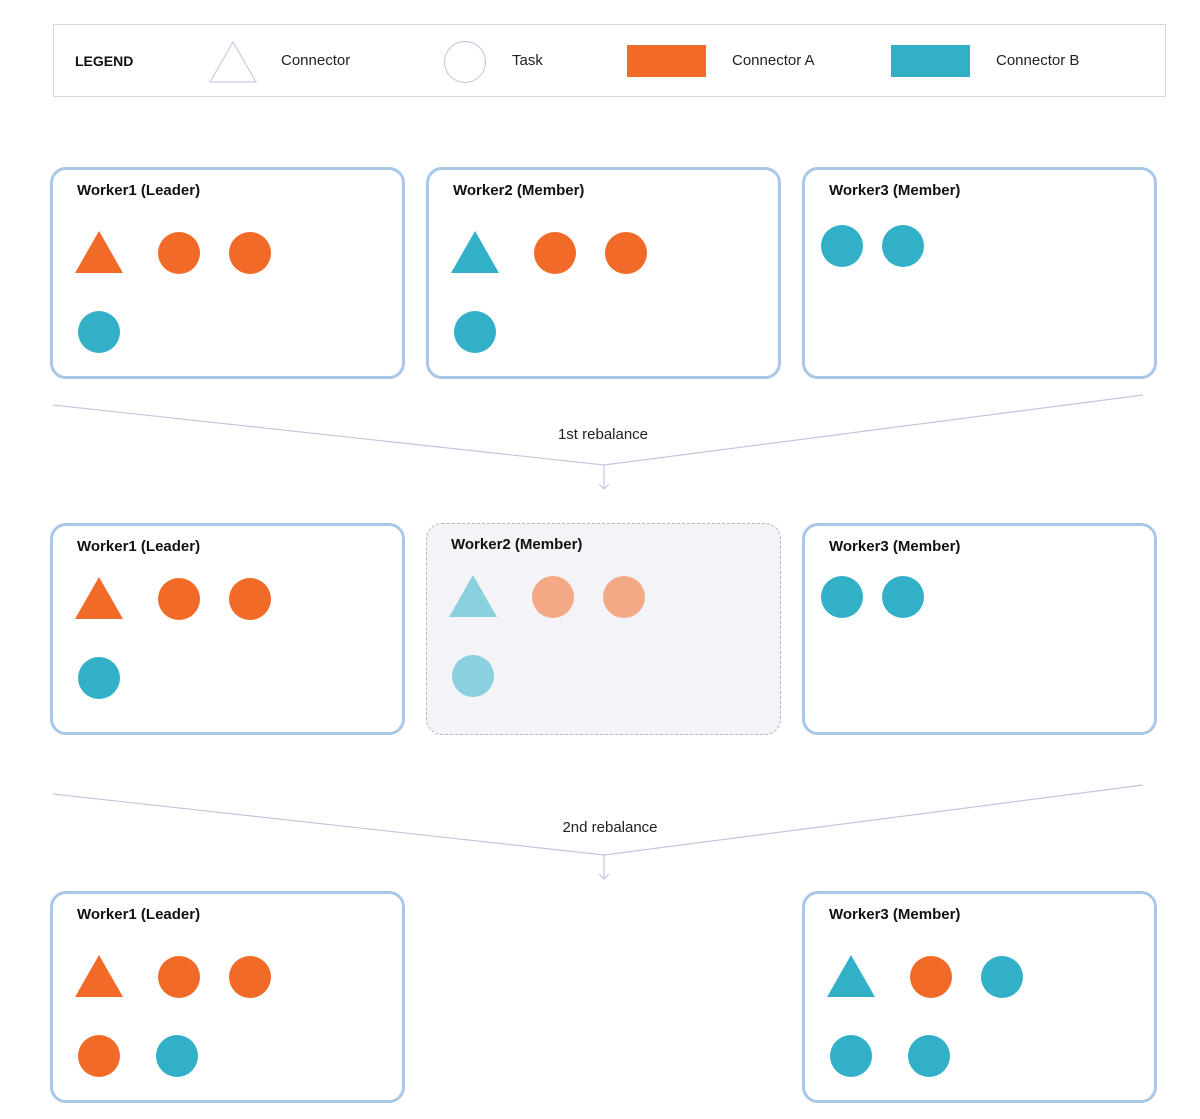 The height and width of the screenshot is (1119, 1200). What do you see at coordinates (227, 273) in the screenshot?
I see `worker-1-stage-1: Worker1 (Leader)` at bounding box center [227, 273].